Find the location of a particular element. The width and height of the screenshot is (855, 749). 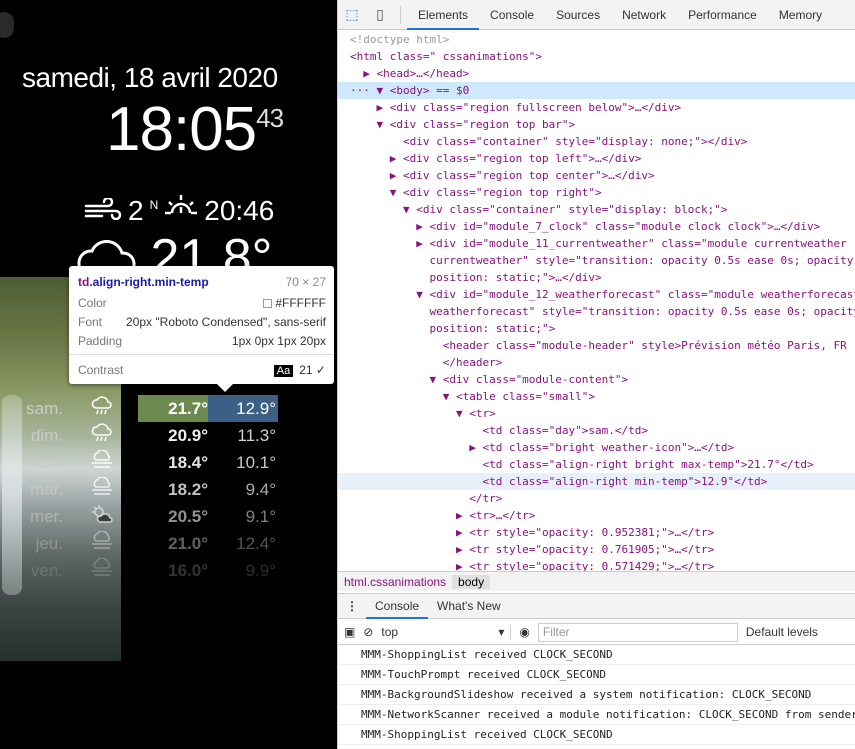

clock-date: samedi, 18 avril 2020 is located at coordinates (150, 77).